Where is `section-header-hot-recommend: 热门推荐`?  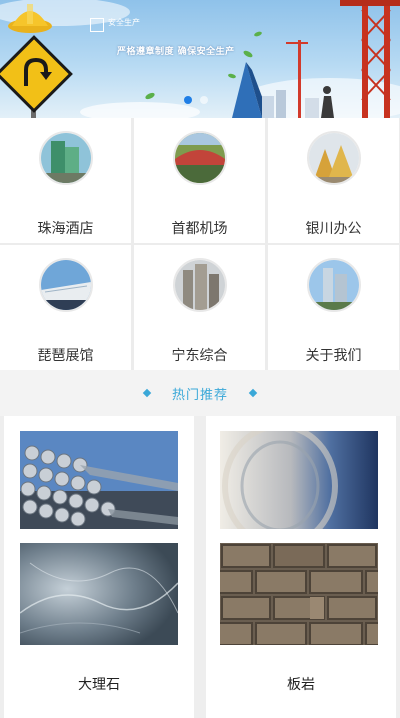 section-header-hot-recommend: 热门推荐 is located at coordinates (200, 393).